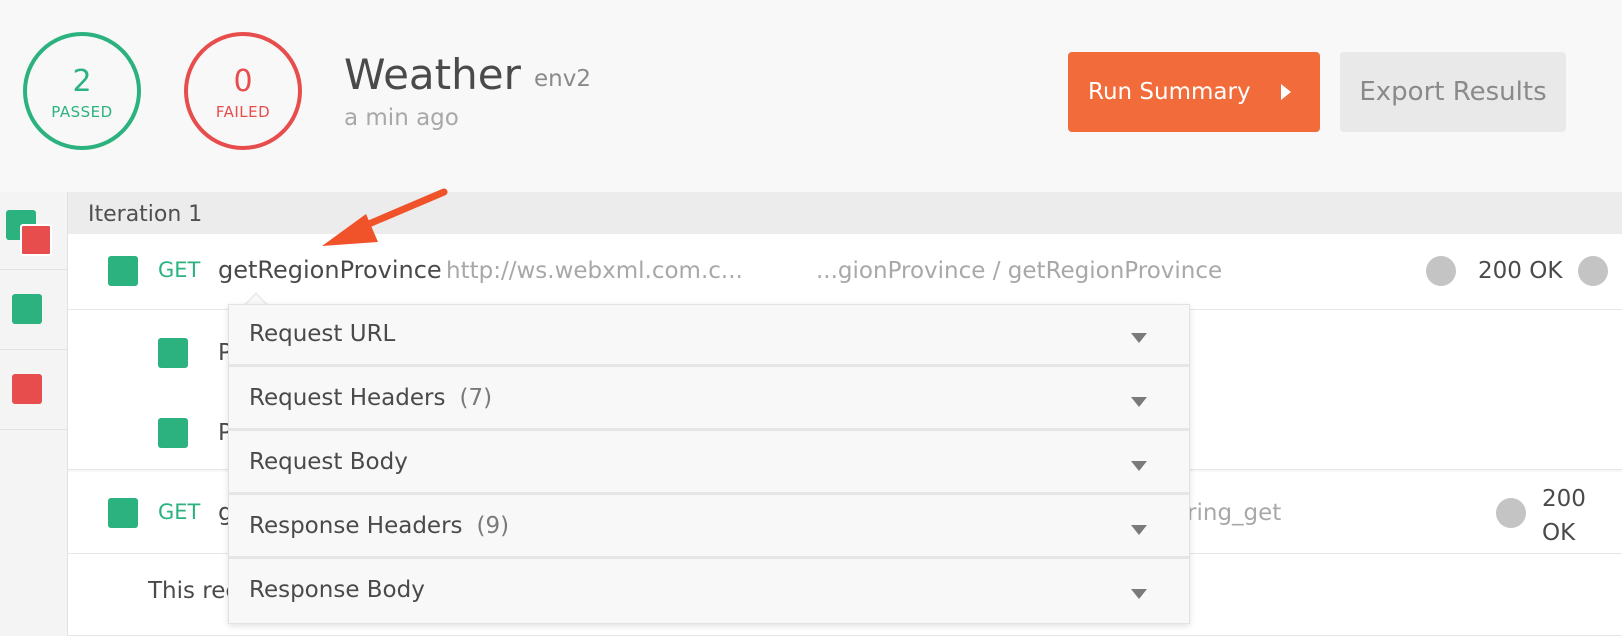  I want to click on passed-count: 2, so click(82, 81).